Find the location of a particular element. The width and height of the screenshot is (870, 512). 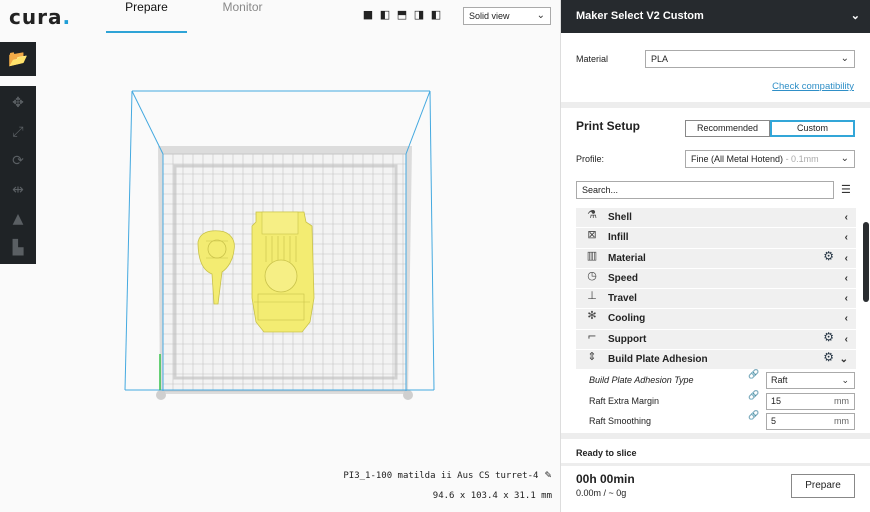

rotate-tool-icon: ⟳ is located at coordinates (18, 160).